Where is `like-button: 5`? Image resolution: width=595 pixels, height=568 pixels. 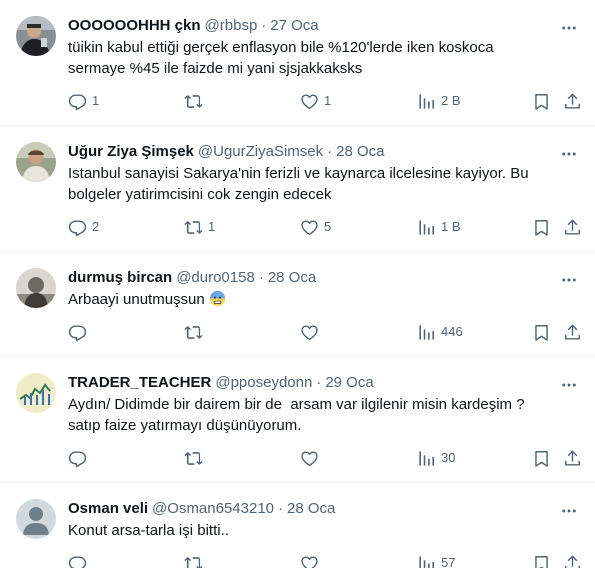
like-button: 5 is located at coordinates (315, 227).